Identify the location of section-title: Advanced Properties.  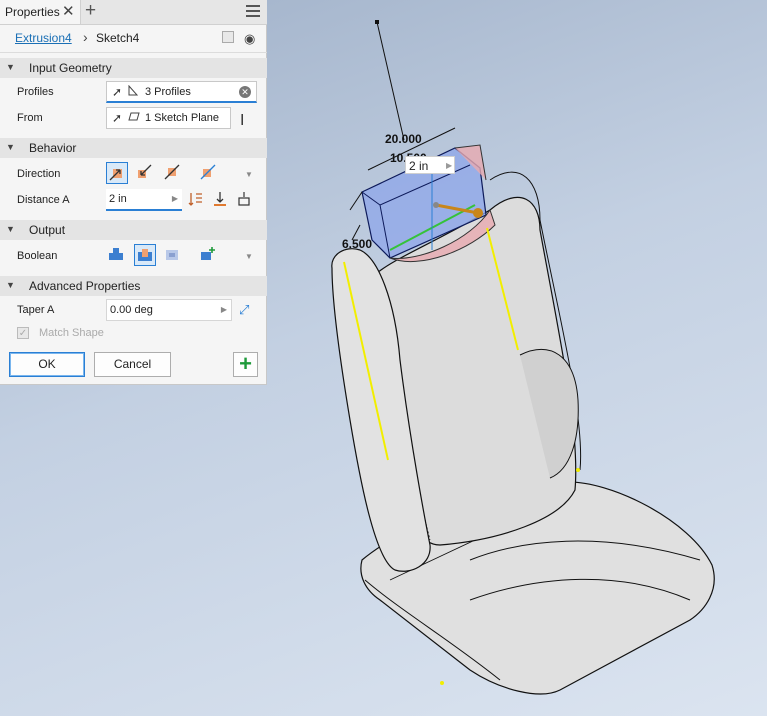
(85, 286).